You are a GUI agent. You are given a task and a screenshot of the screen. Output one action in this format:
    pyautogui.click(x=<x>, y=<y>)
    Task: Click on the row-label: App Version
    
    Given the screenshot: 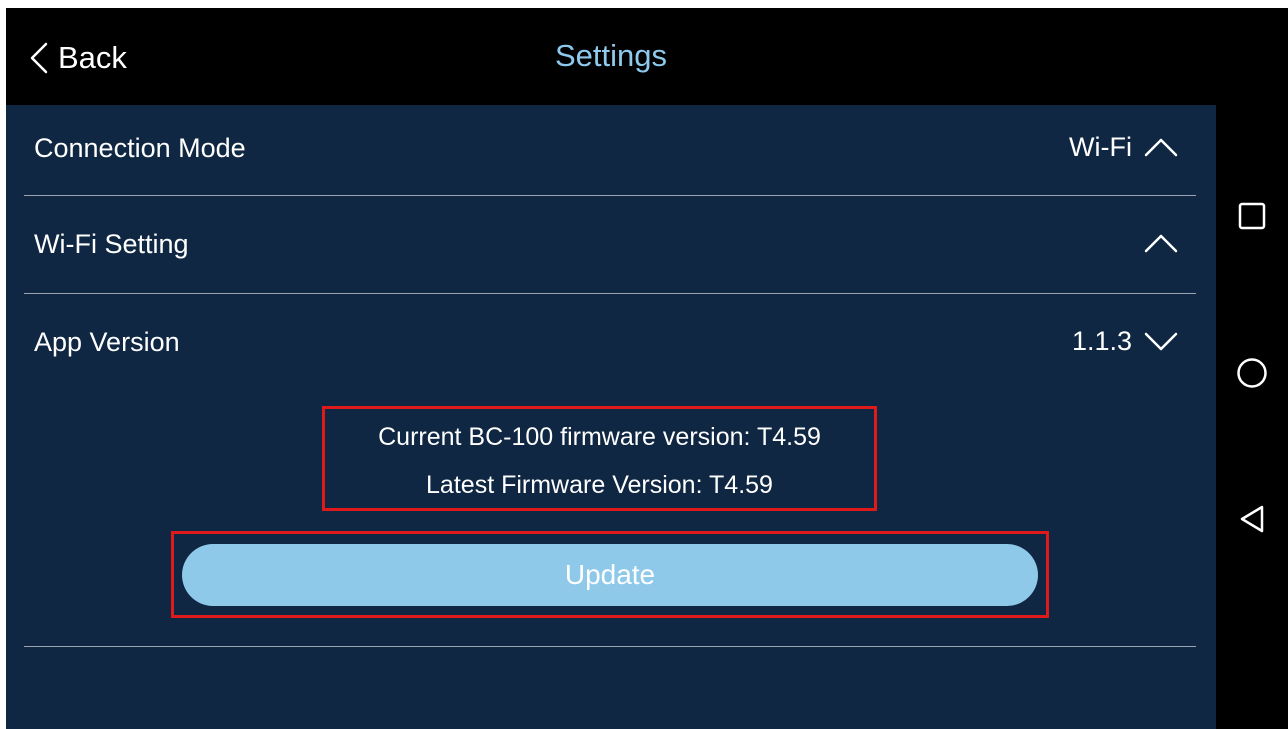 What is the action you would take?
    pyautogui.click(x=107, y=342)
    